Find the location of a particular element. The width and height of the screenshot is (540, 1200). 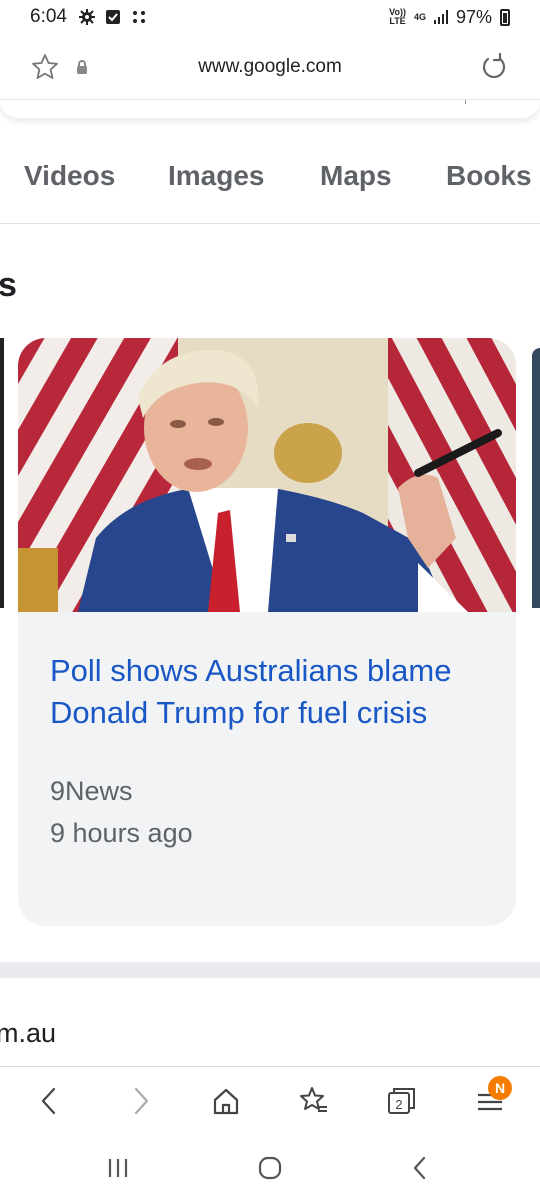

dots-icon is located at coordinates (138, 17).